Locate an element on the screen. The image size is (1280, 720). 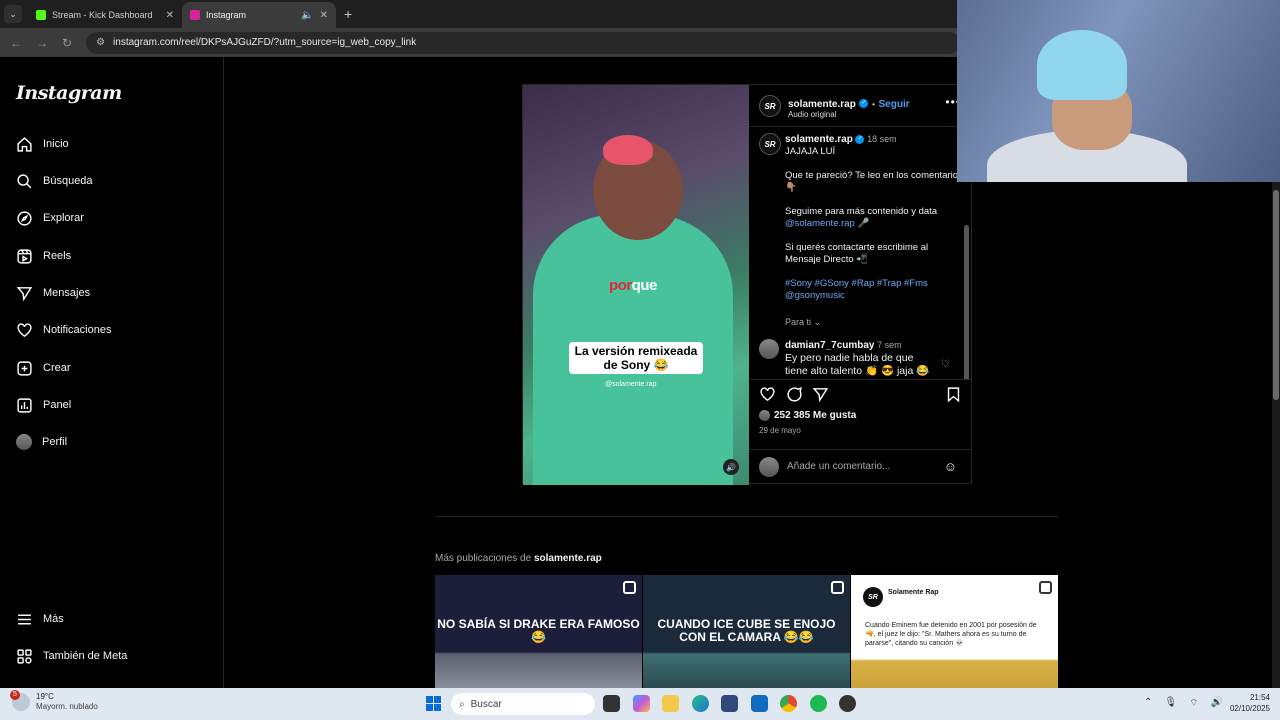
more-posts-heading: Más publicaciones de solamente.rap is located at coordinates (518, 558).